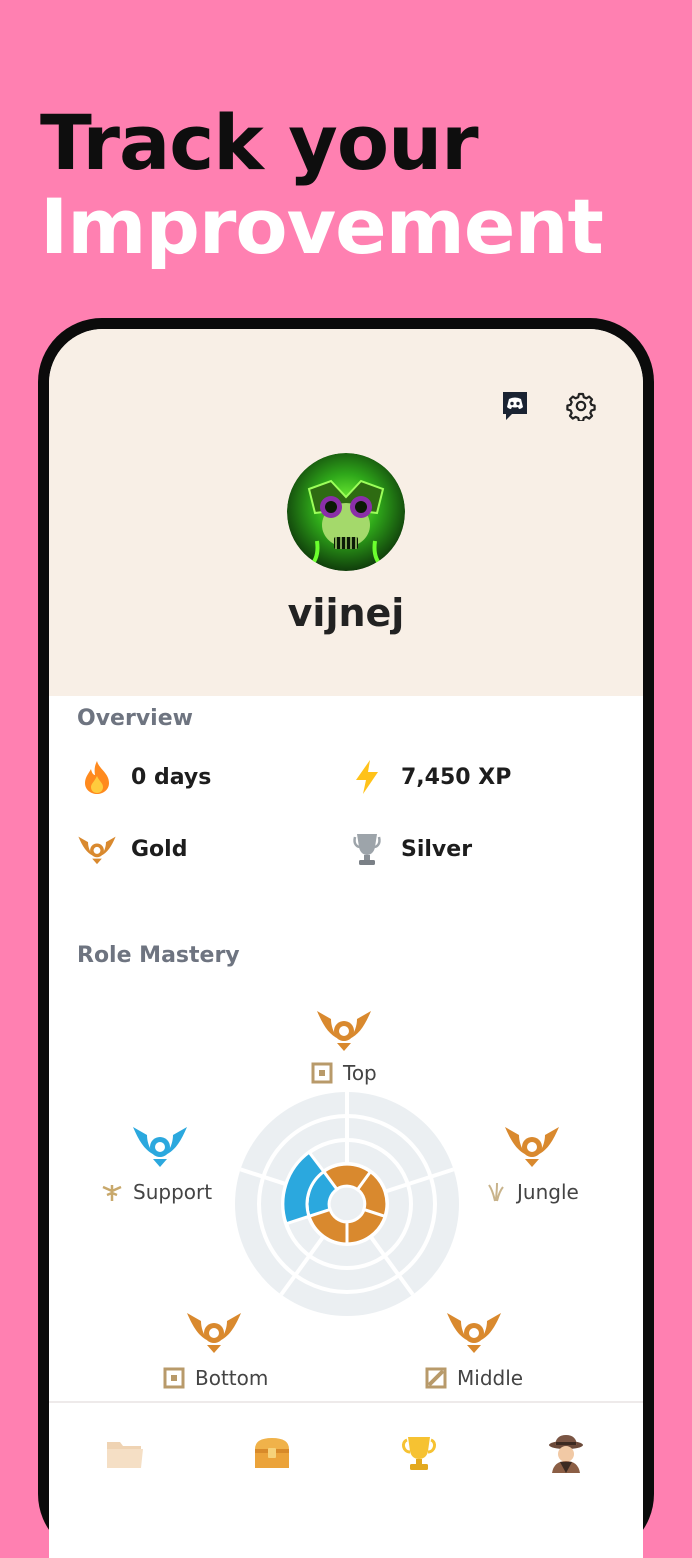 Image resolution: width=692 pixels, height=1558 pixels. I want to click on support-icon, so click(112, 1193).